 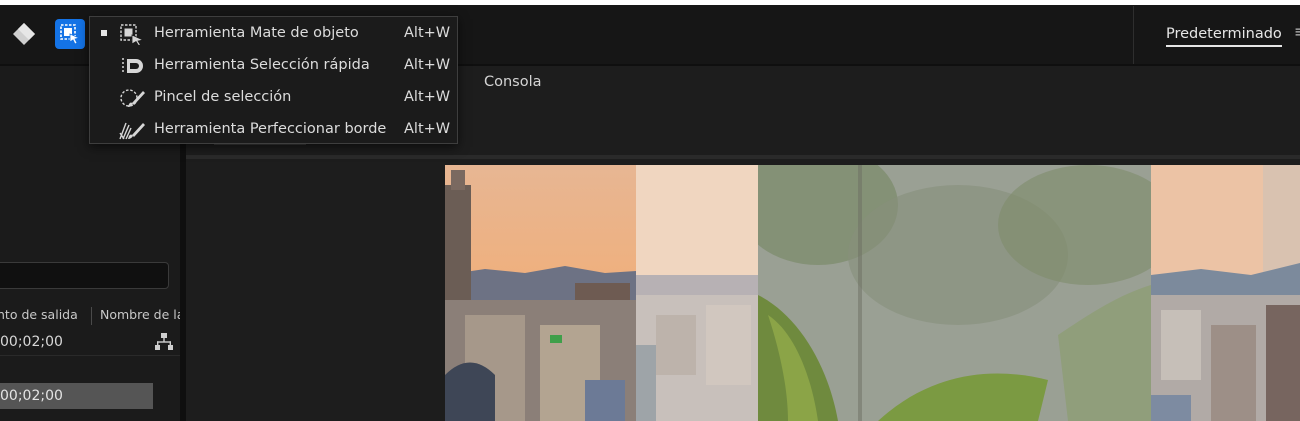 I want to click on column-separator, so click(x=91, y=316).